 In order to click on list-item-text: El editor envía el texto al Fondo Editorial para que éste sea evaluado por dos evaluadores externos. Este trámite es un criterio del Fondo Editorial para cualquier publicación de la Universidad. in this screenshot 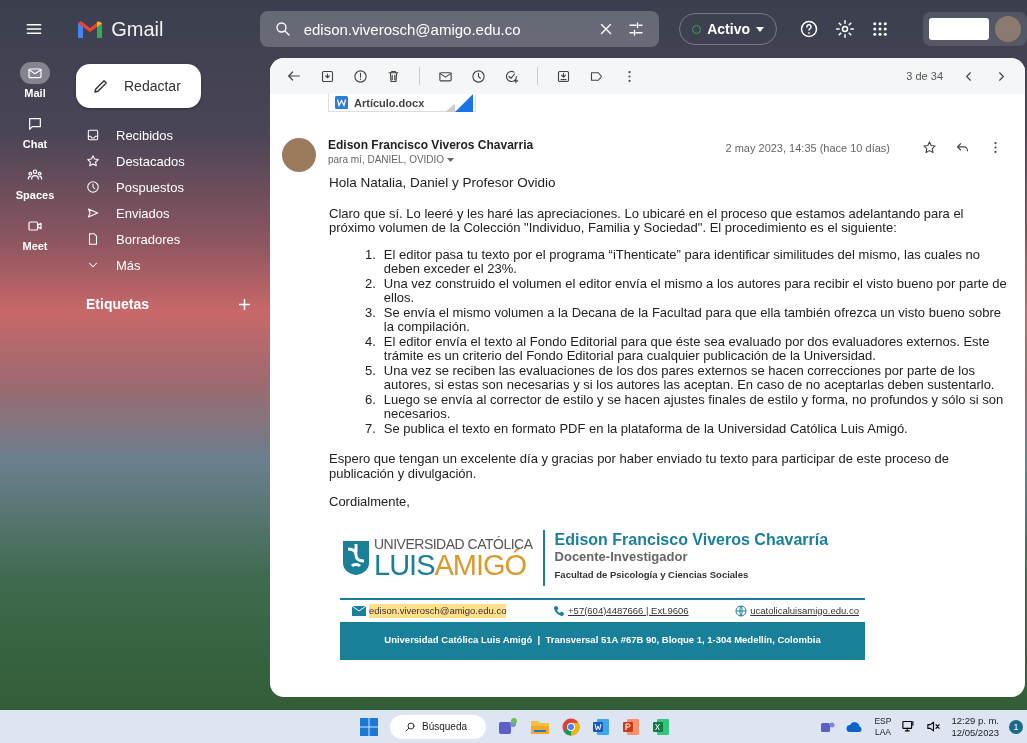, I will do `click(687, 349)`.